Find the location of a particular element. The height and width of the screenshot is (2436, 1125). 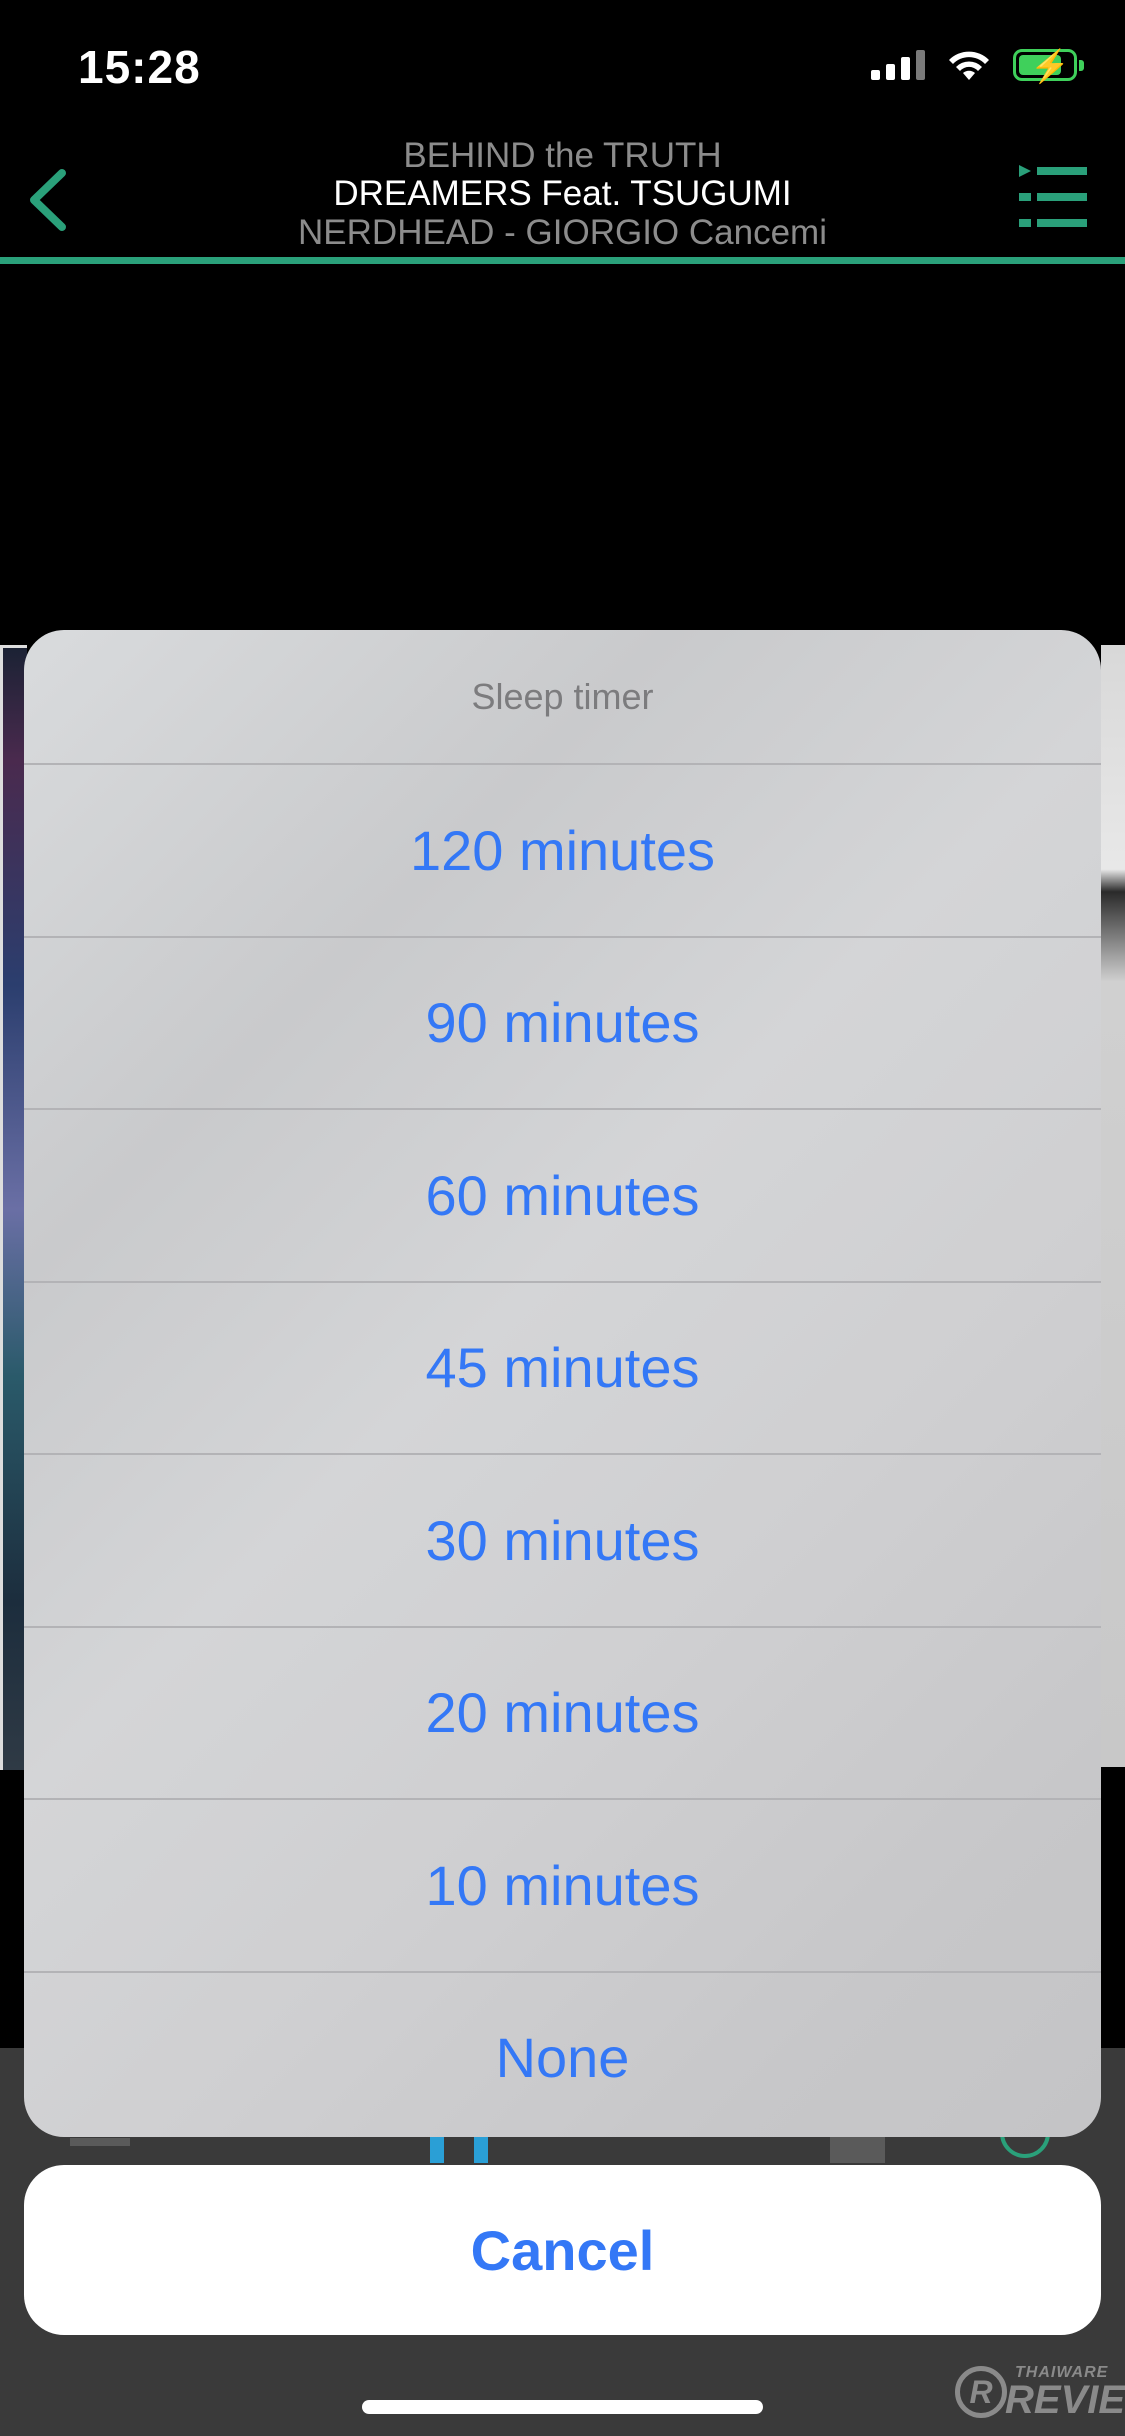

option-20-minutes: 20 minutes is located at coordinates (562, 1714).